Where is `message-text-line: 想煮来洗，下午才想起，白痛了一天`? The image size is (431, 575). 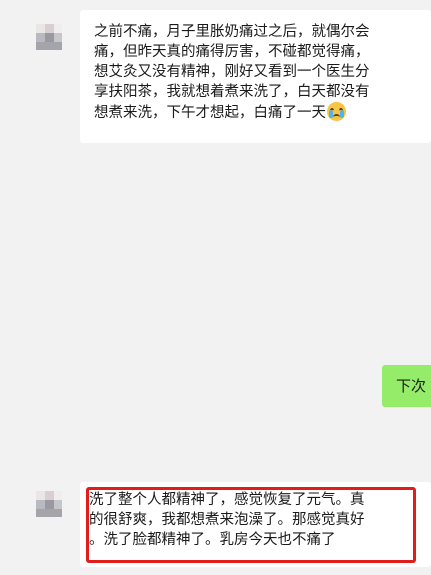 message-text-line: 想煮来洗，下午才想起，白痛了一天 is located at coordinates (210, 113).